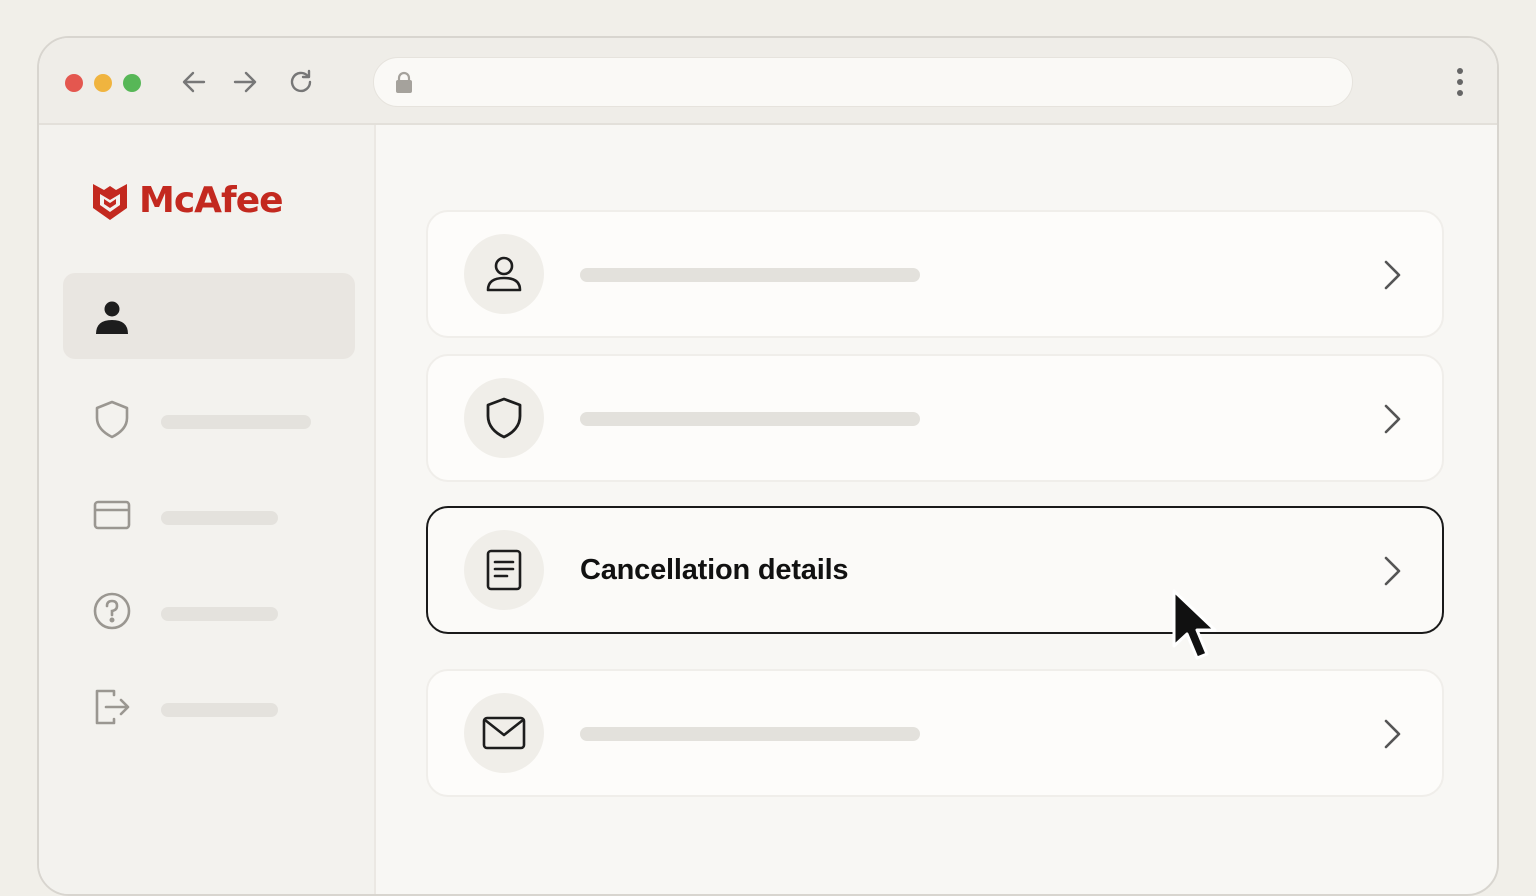 The width and height of the screenshot is (1536, 896). Describe the element at coordinates (110, 202) in the screenshot. I see `mcafee-shield-logo-icon` at that location.